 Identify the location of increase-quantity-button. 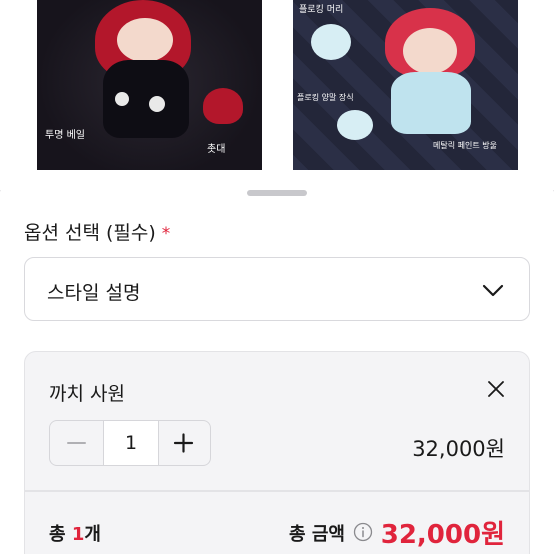
(183, 443).